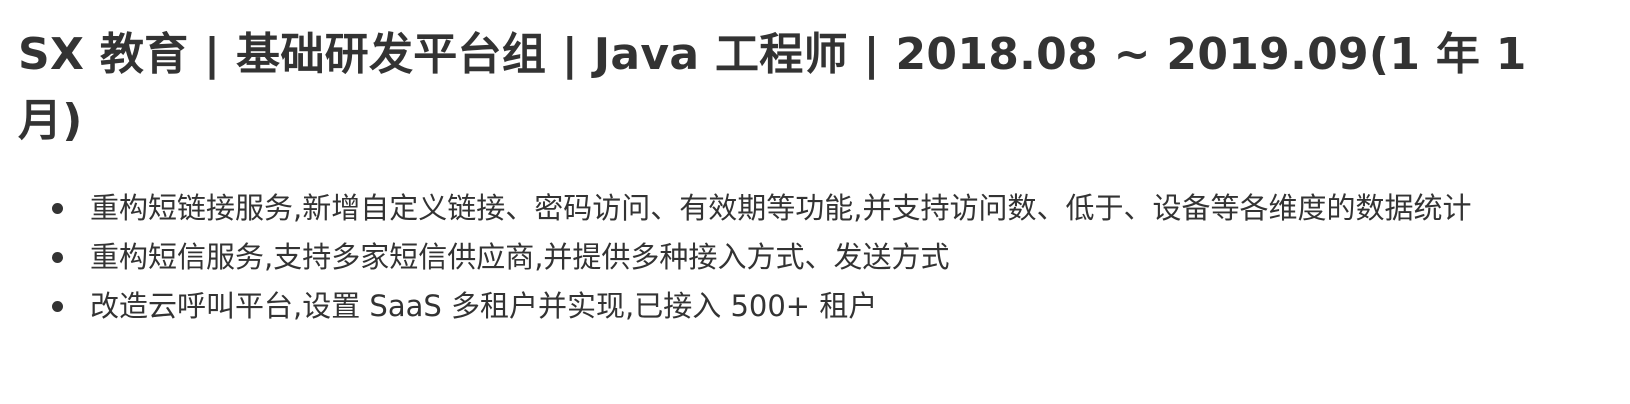  I want to click on list-item: 改造云呼叫平台,设置 SaaS 多租户并实现,已接入 500+ 租户, so click(783, 306).